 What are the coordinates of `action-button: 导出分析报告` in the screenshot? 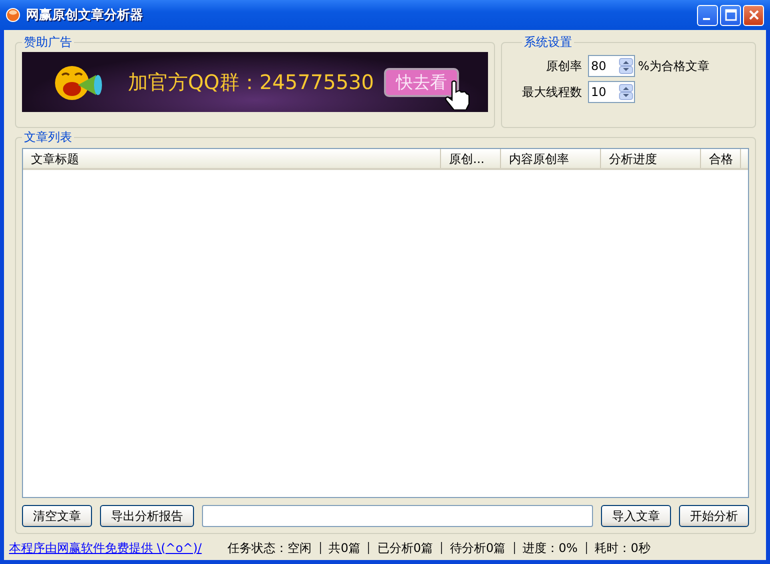 It's located at (147, 516).